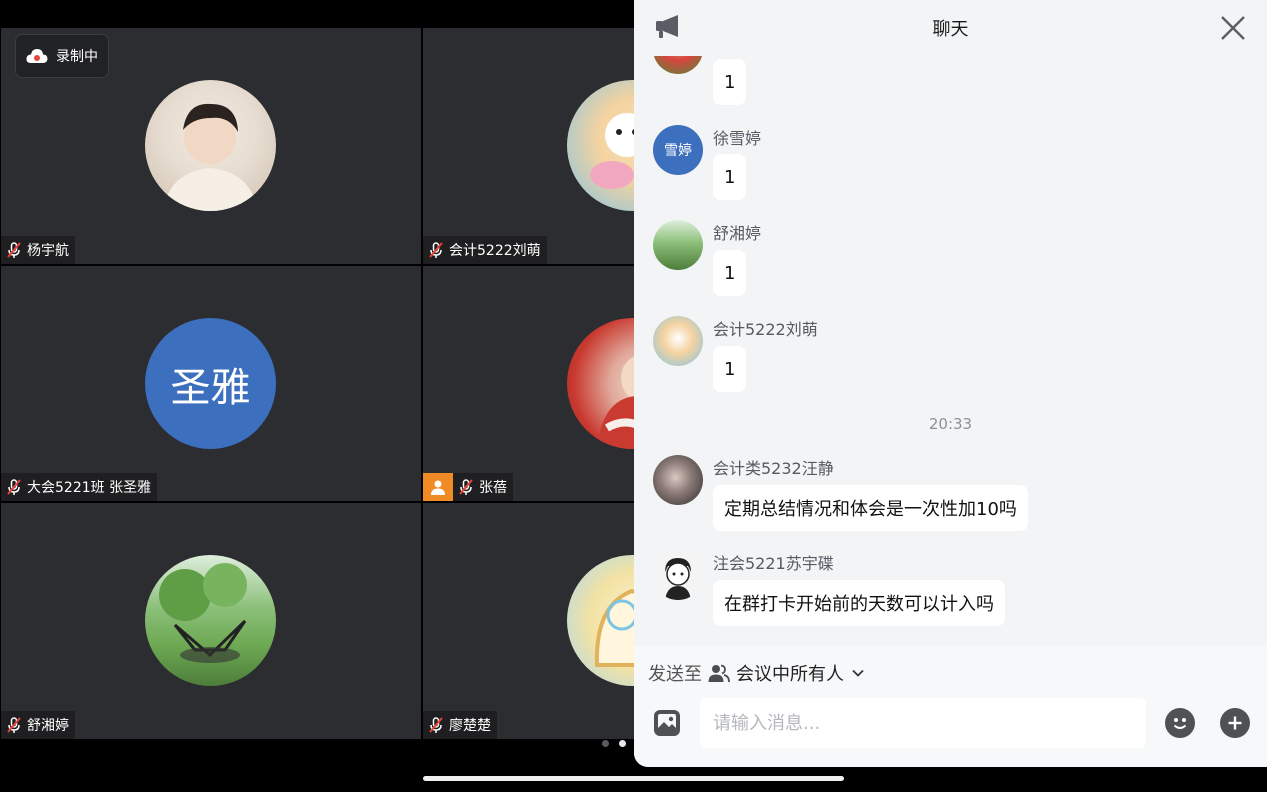 The width and height of the screenshot is (1267, 792). Describe the element at coordinates (858, 673) in the screenshot. I see `chevron-down-icon` at that location.